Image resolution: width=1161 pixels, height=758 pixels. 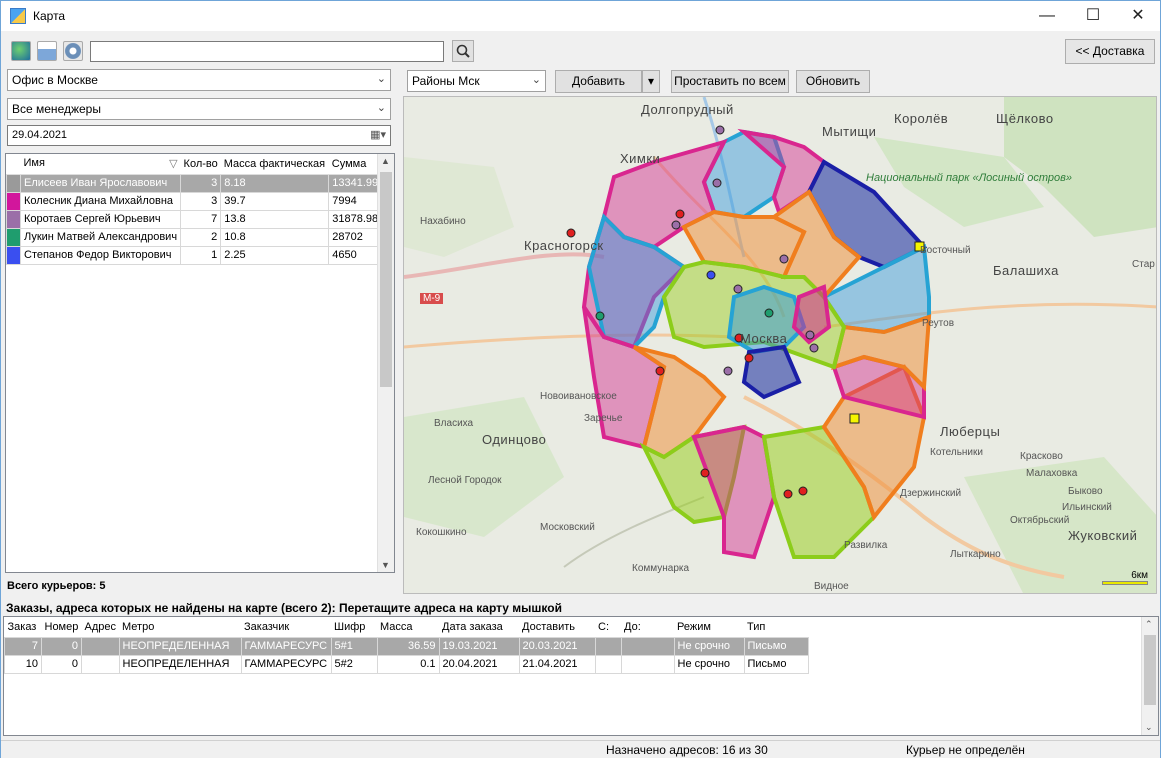 I want to click on courier-row: Лукин Матвей Александрович 2 10.8 28702, so click(x=194, y=237).